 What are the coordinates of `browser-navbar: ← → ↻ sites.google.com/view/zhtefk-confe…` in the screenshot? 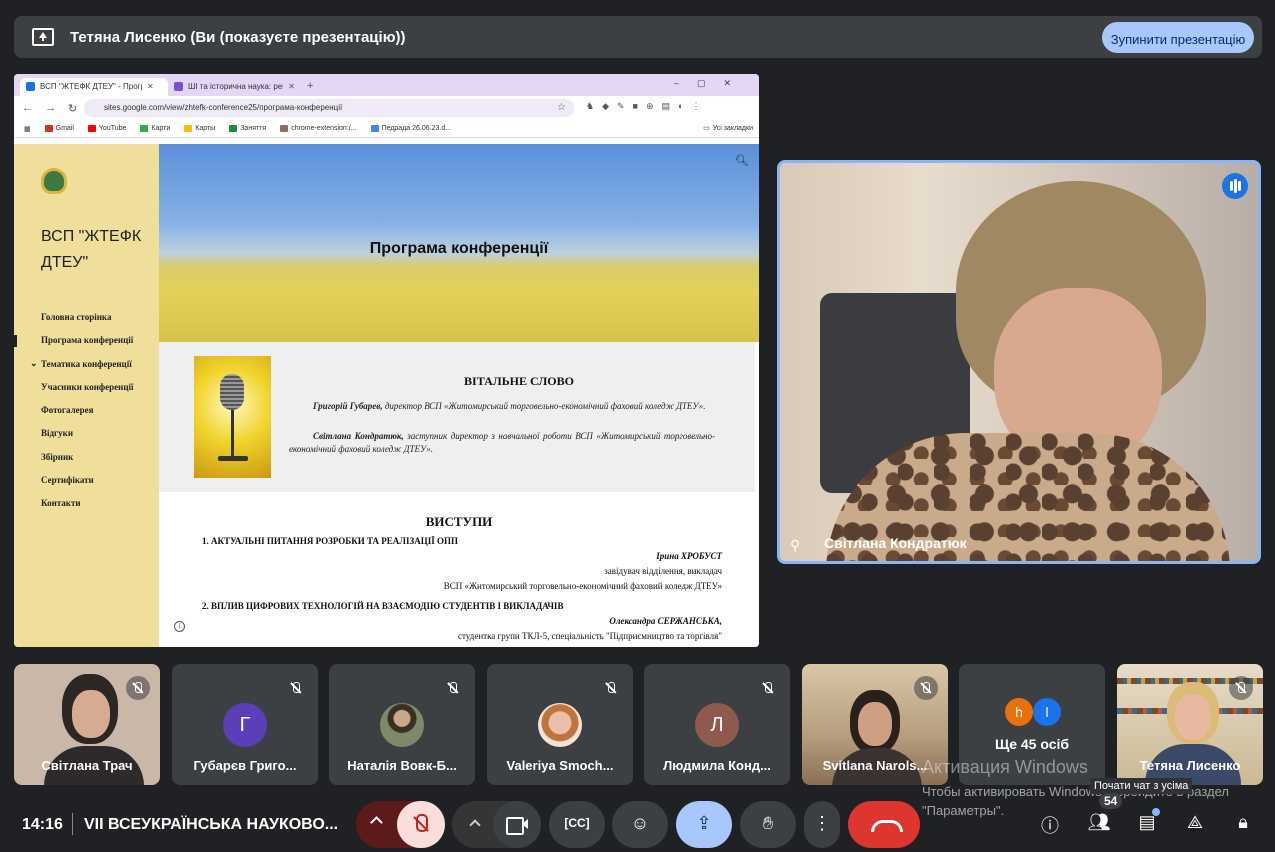 It's located at (386, 108).